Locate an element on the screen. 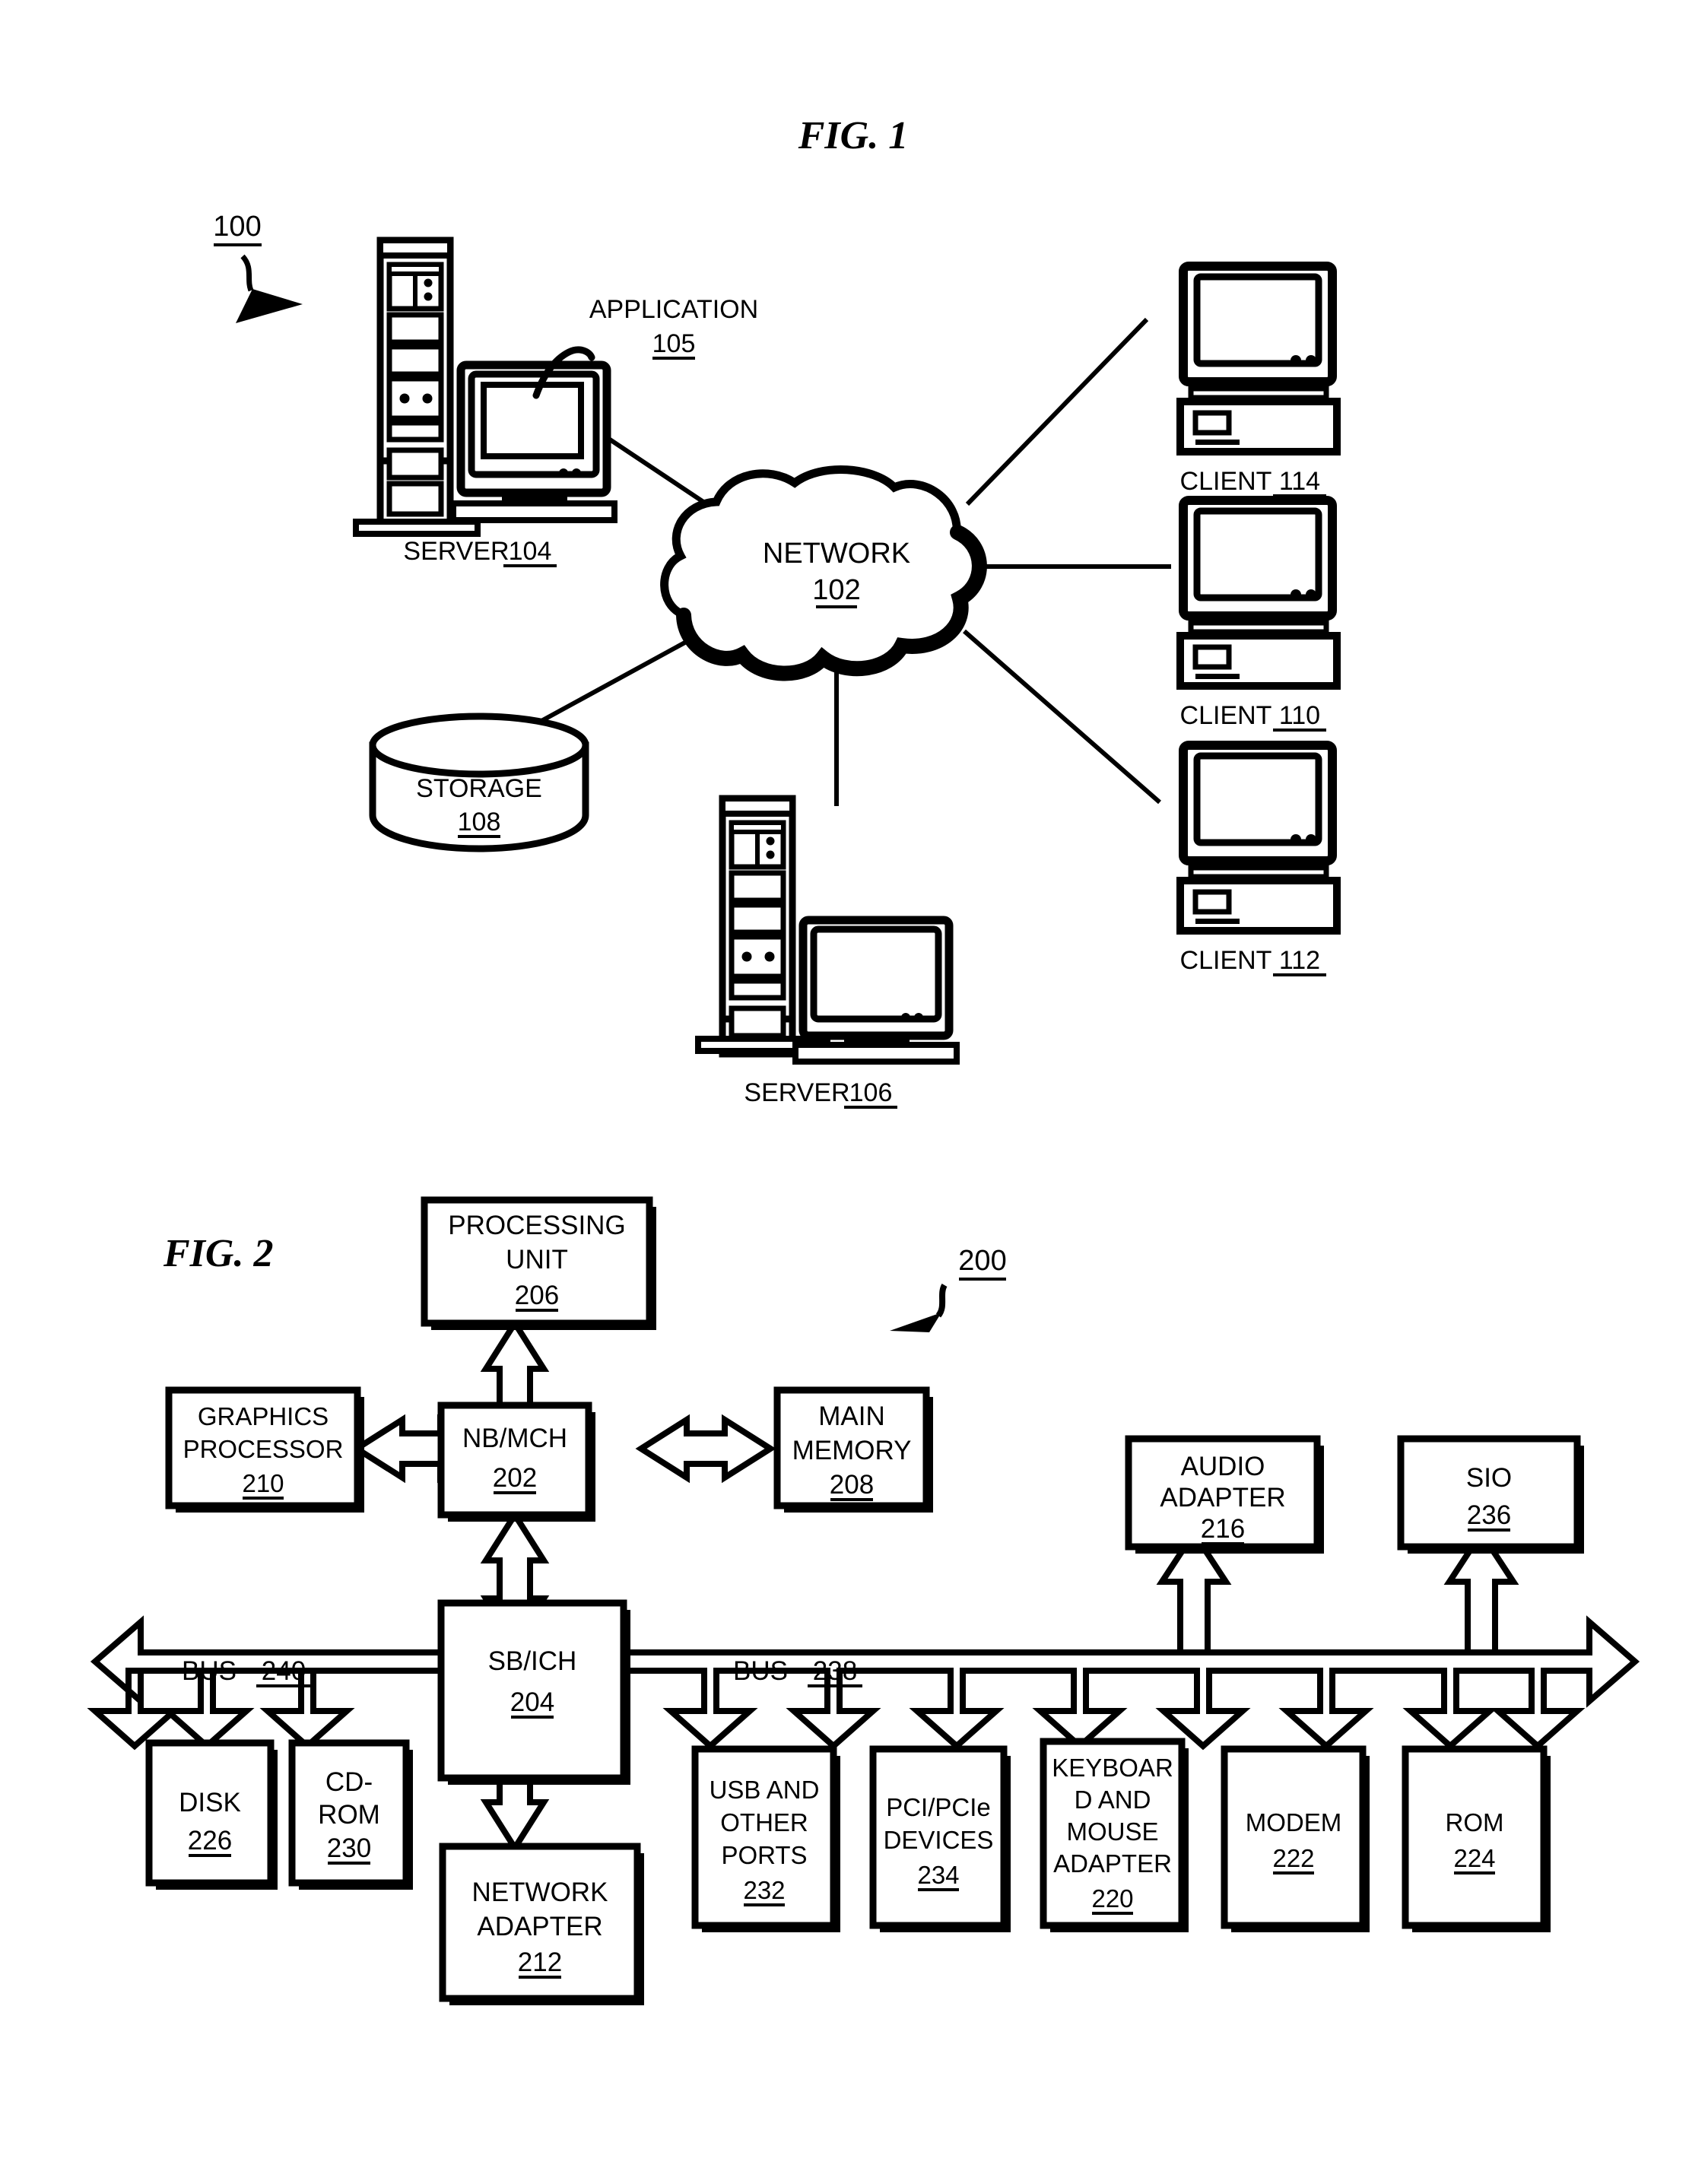 The width and height of the screenshot is (1708, 2184). box-usb-ports-numeral: 232 is located at coordinates (764, 1890).